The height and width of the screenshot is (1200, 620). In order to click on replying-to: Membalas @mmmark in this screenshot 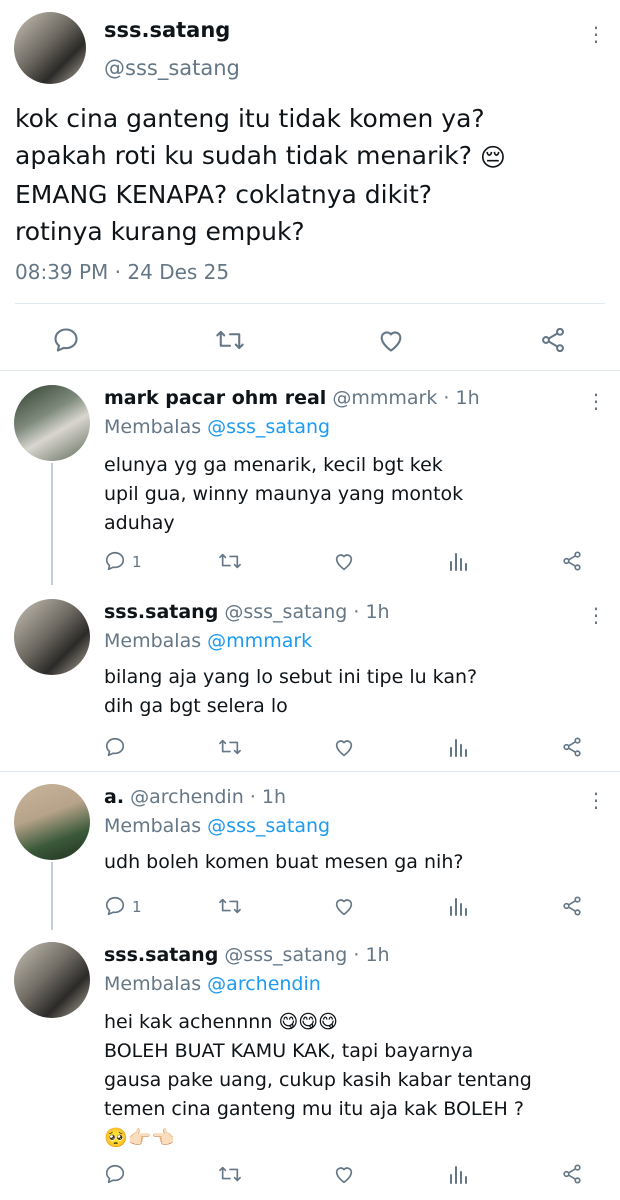, I will do `click(208, 641)`.